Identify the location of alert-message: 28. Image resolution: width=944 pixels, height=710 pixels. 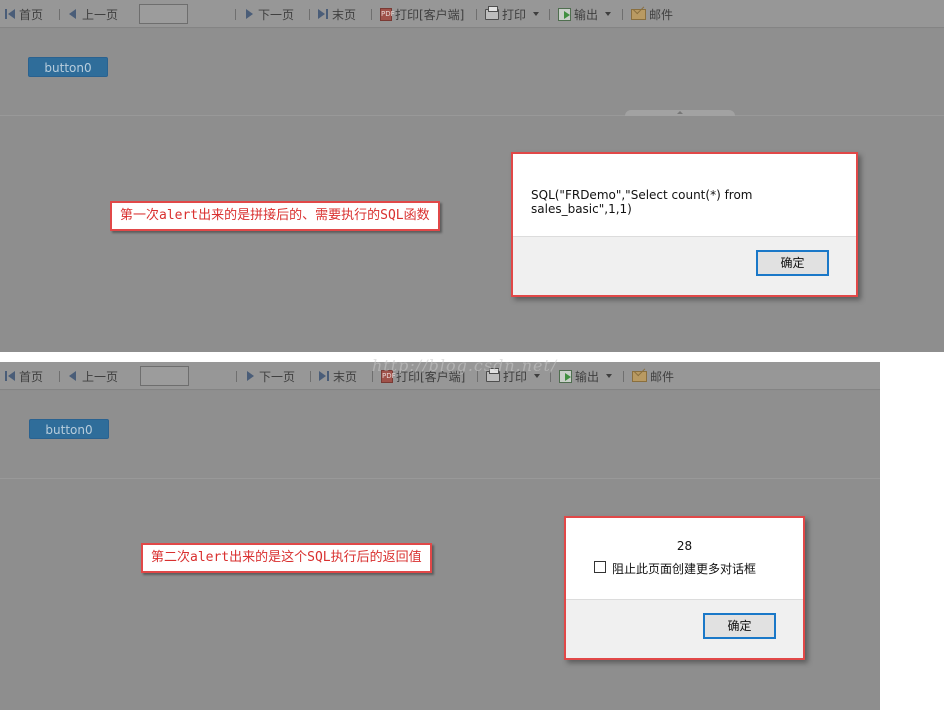
(684, 546).